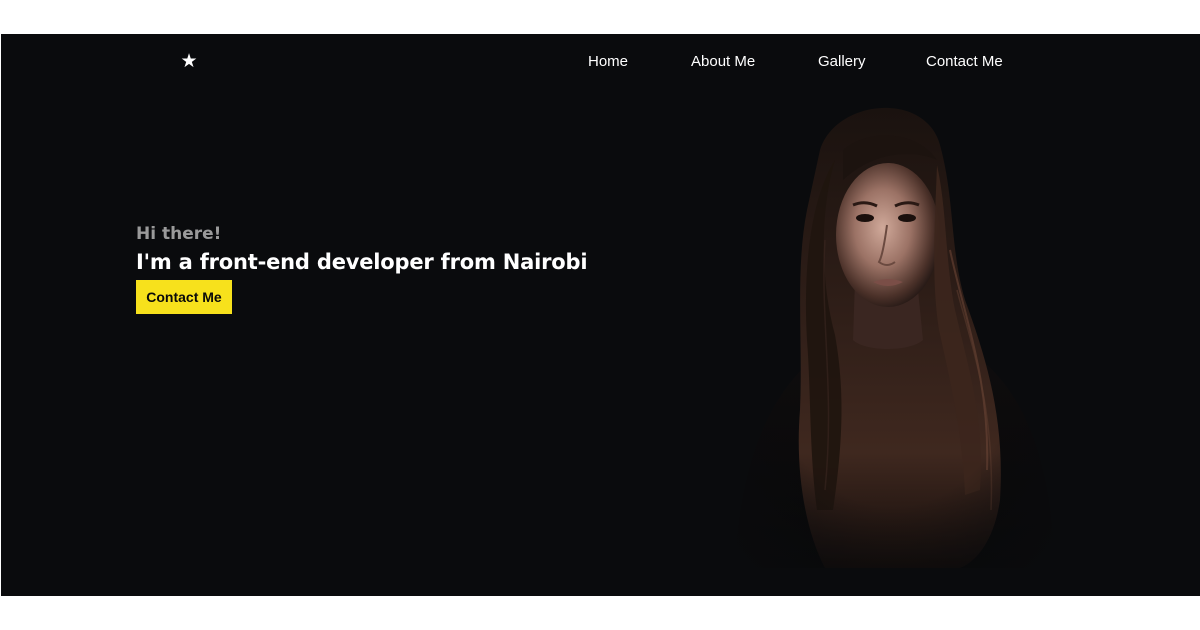 The width and height of the screenshot is (1200, 630). Describe the element at coordinates (184, 297) in the screenshot. I see `contact-me-button: Contact Me` at that location.